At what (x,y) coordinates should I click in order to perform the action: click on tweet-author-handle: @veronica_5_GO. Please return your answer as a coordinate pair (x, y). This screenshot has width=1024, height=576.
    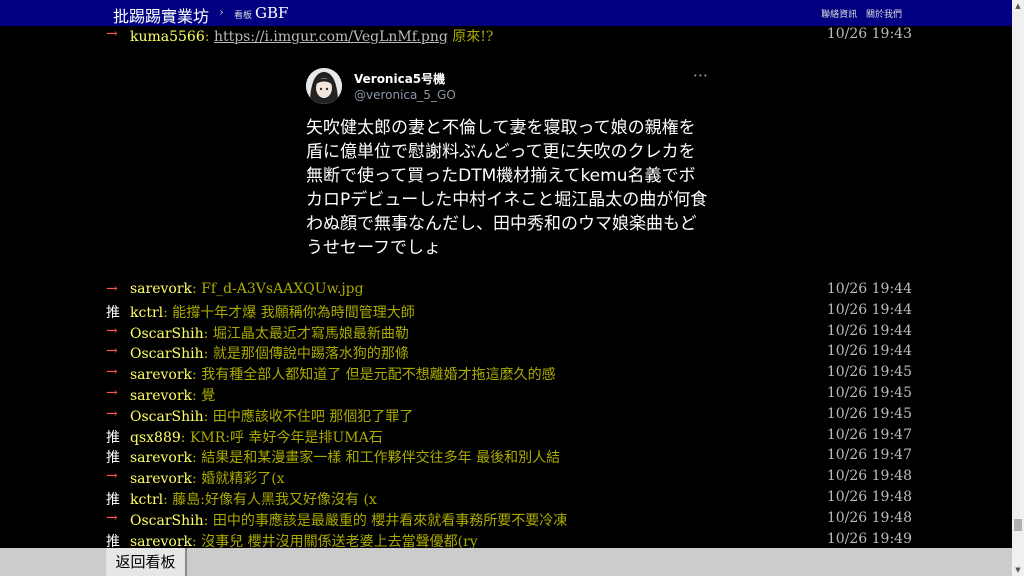
    Looking at the image, I should click on (405, 95).